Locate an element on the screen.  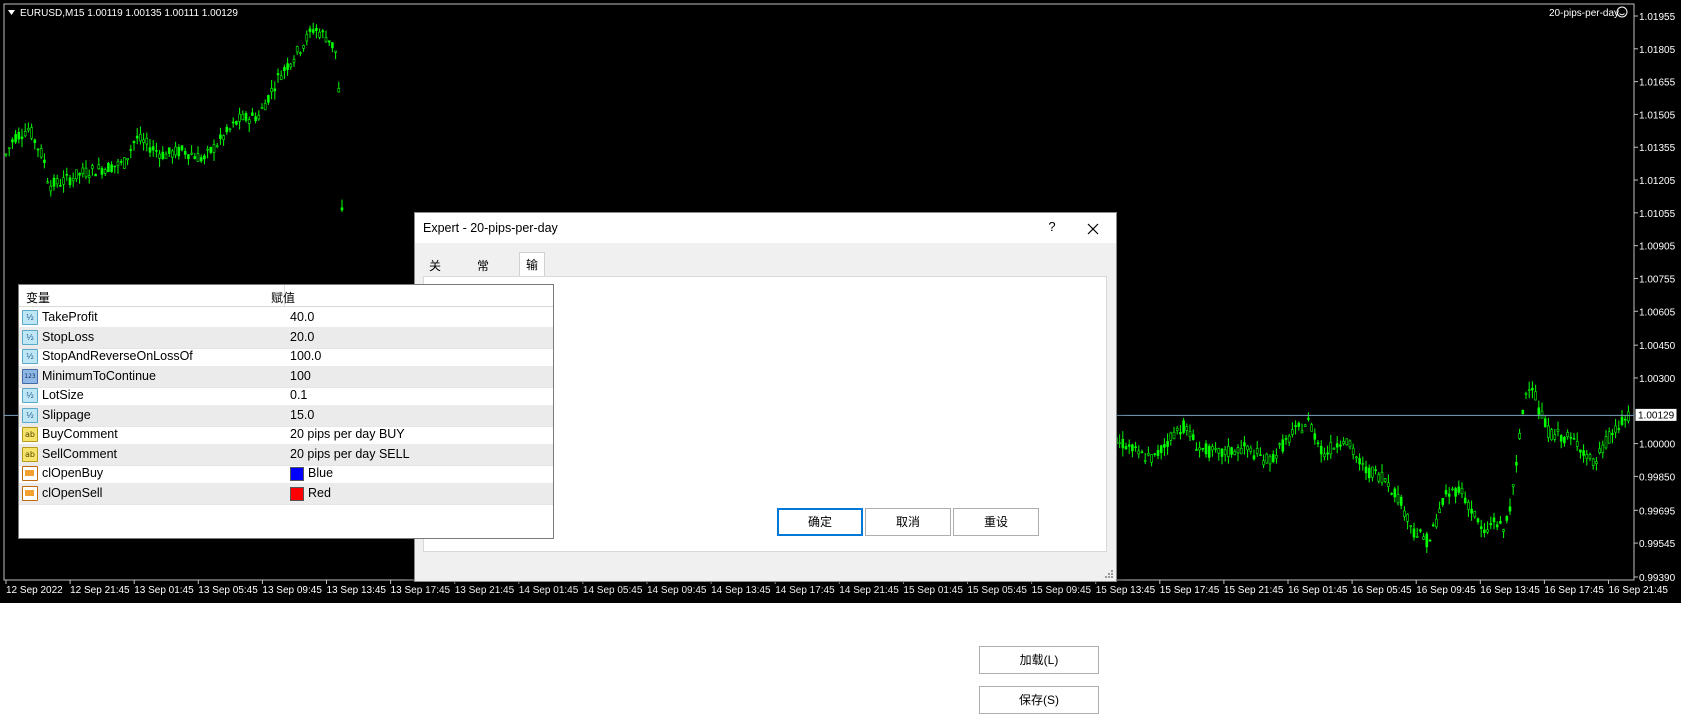
time-tick-label: 12 Sep 2022 is located at coordinates (34, 590).